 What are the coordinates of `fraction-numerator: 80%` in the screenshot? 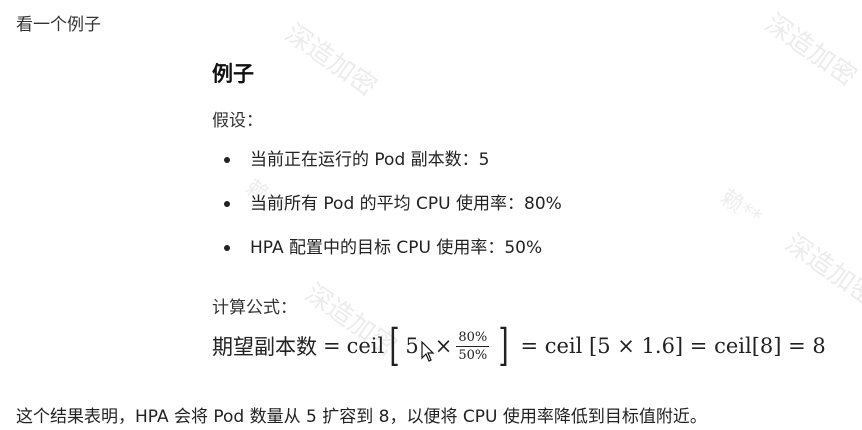 It's located at (473, 338).